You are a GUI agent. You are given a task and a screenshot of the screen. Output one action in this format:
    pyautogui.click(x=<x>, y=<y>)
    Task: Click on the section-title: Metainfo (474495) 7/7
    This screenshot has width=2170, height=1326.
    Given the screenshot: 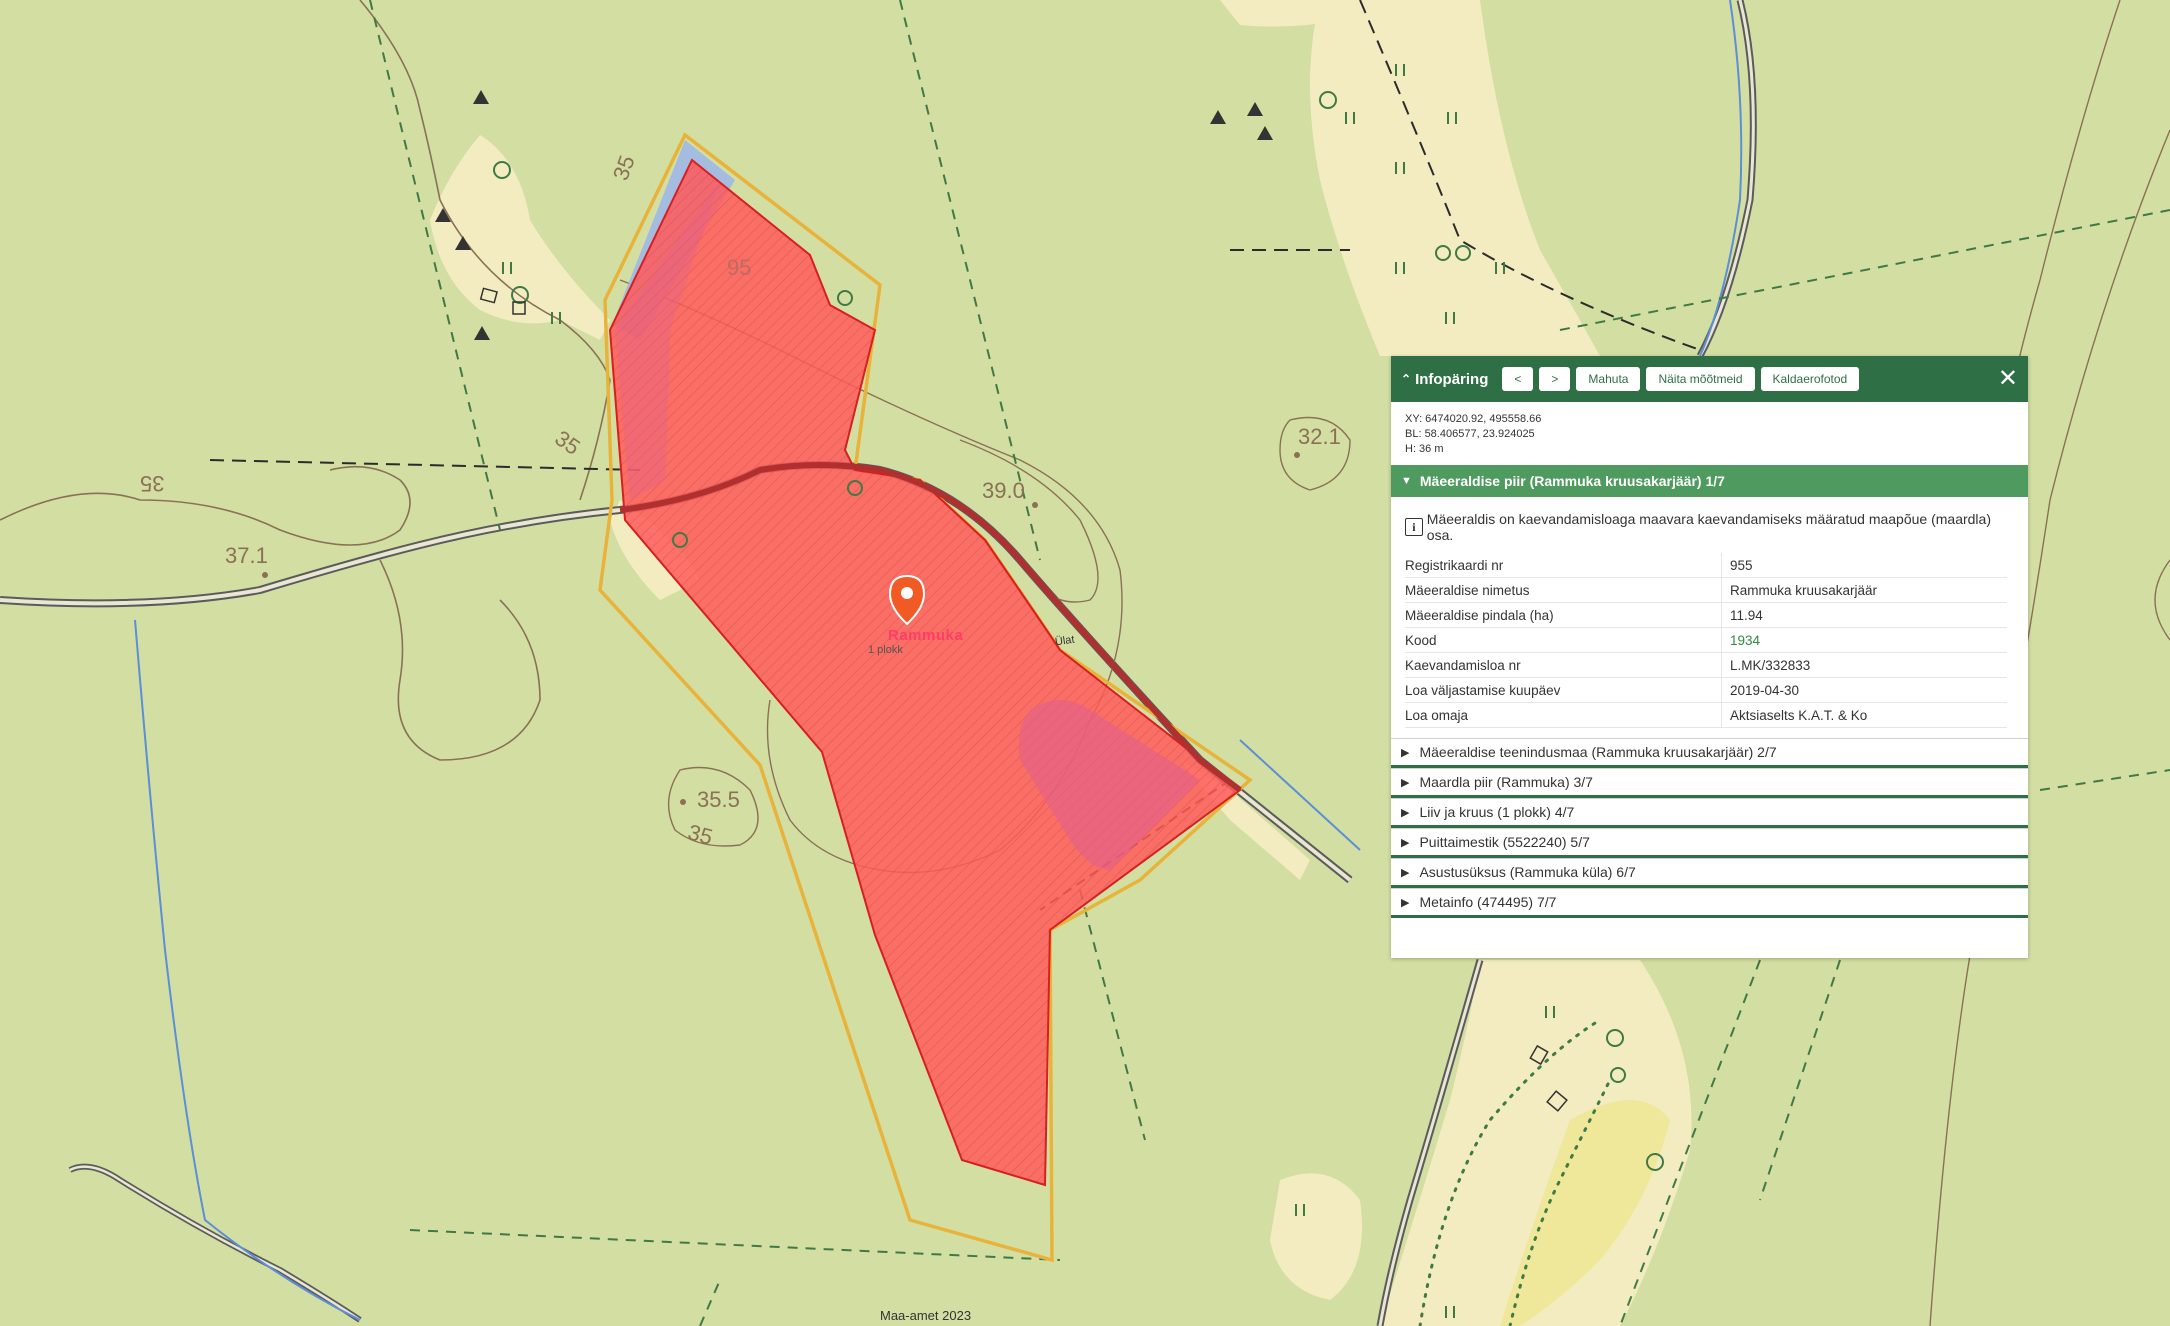 What is the action you would take?
    pyautogui.click(x=1488, y=902)
    